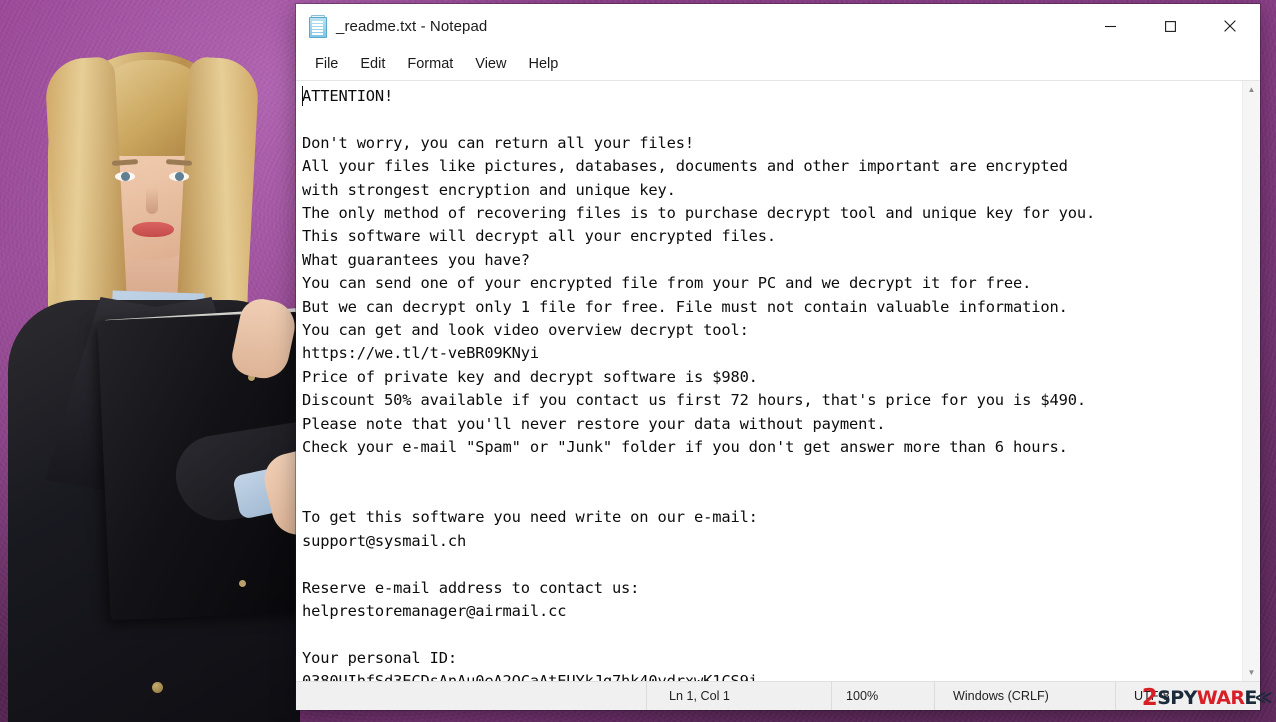  What do you see at coordinates (317, 26) in the screenshot?
I see `notepad-icon` at bounding box center [317, 26].